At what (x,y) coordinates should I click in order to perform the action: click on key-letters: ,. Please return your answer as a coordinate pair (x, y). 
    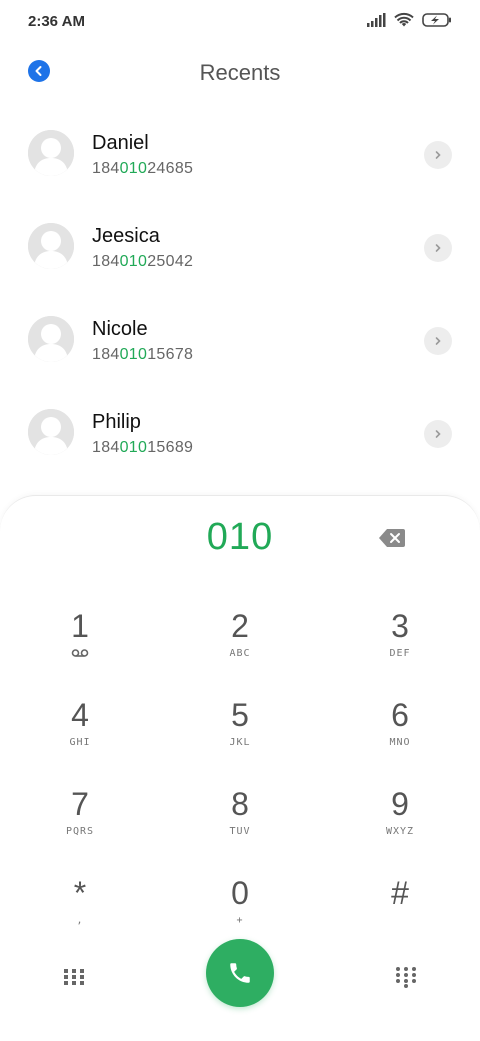
    Looking at the image, I should click on (80, 920).